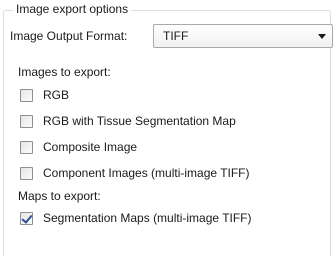 The width and height of the screenshot is (336, 256). What do you see at coordinates (59, 196) in the screenshot?
I see `maps-to-export-label: Maps to export:` at bounding box center [59, 196].